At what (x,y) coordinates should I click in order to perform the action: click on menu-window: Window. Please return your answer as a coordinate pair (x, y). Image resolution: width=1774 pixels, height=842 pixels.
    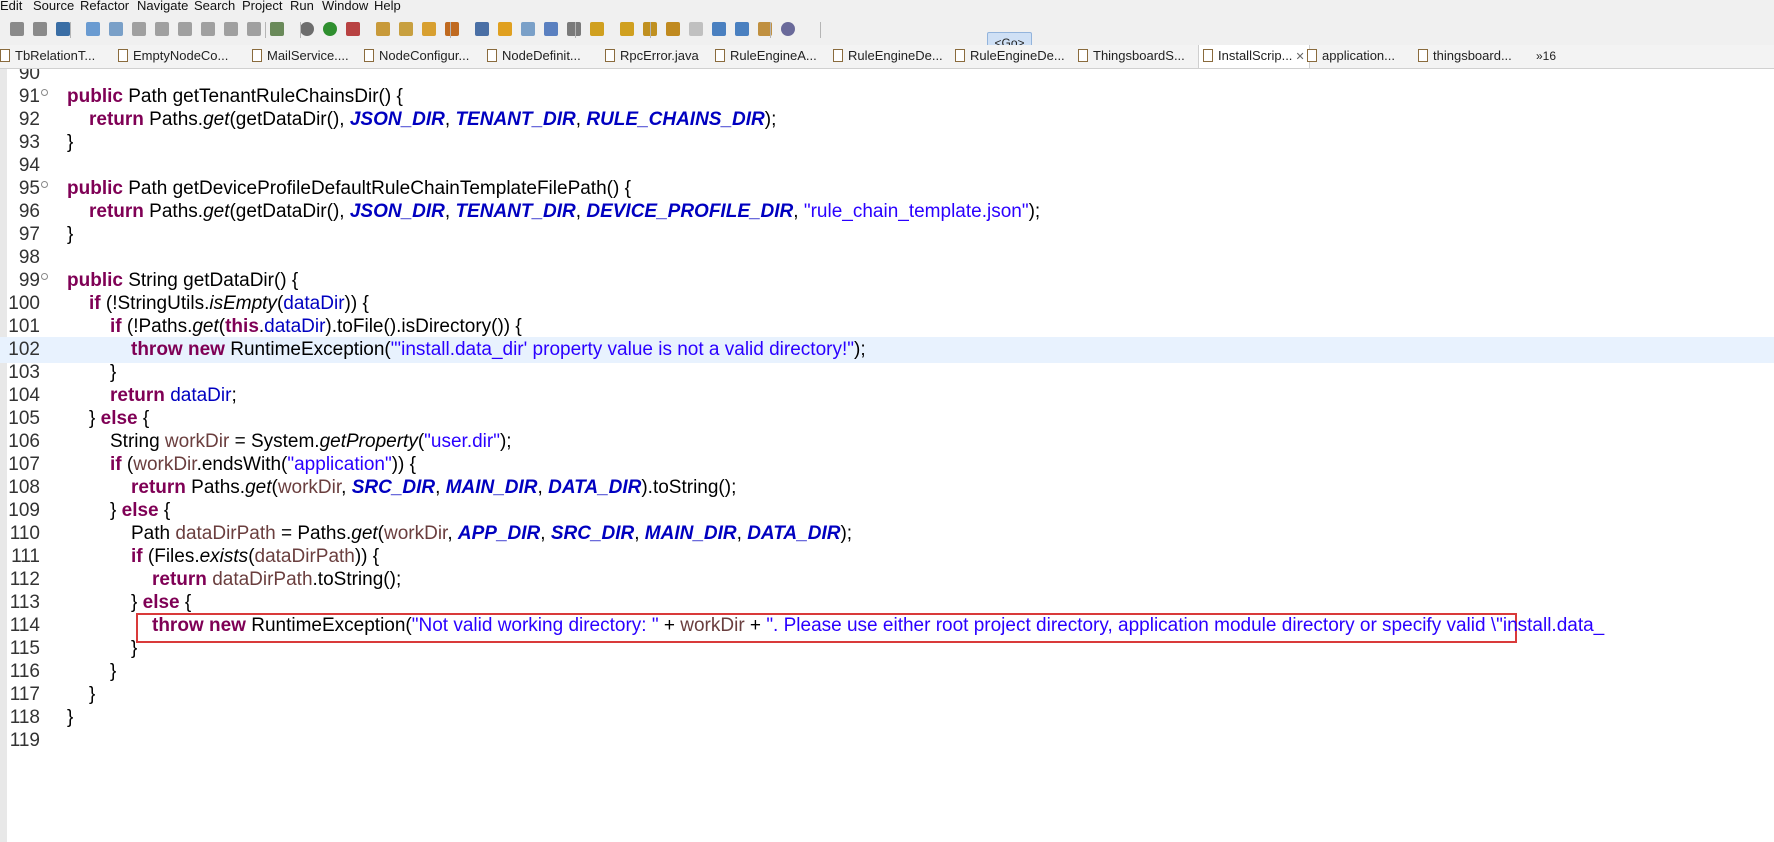
    Looking at the image, I should click on (345, 6).